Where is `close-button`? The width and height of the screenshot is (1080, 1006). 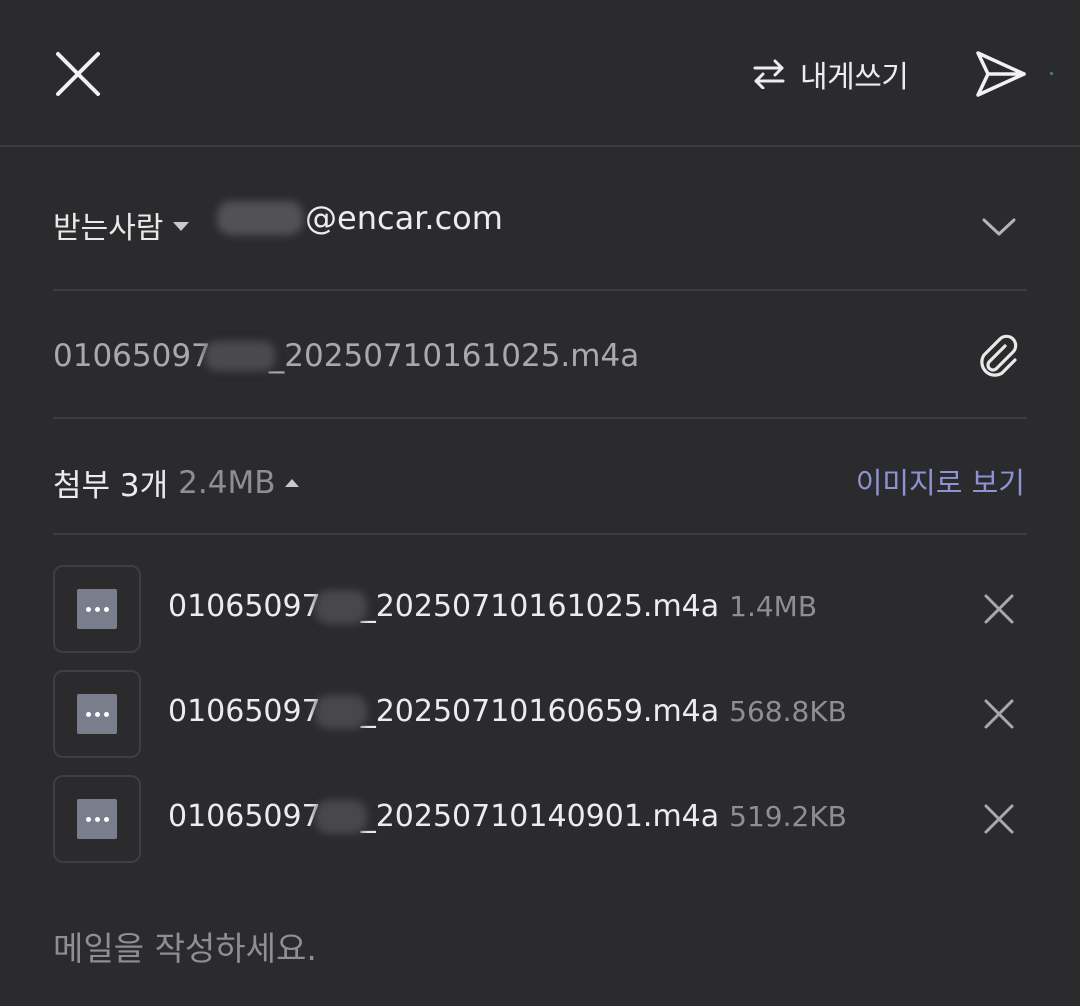
close-button is located at coordinates (78, 74).